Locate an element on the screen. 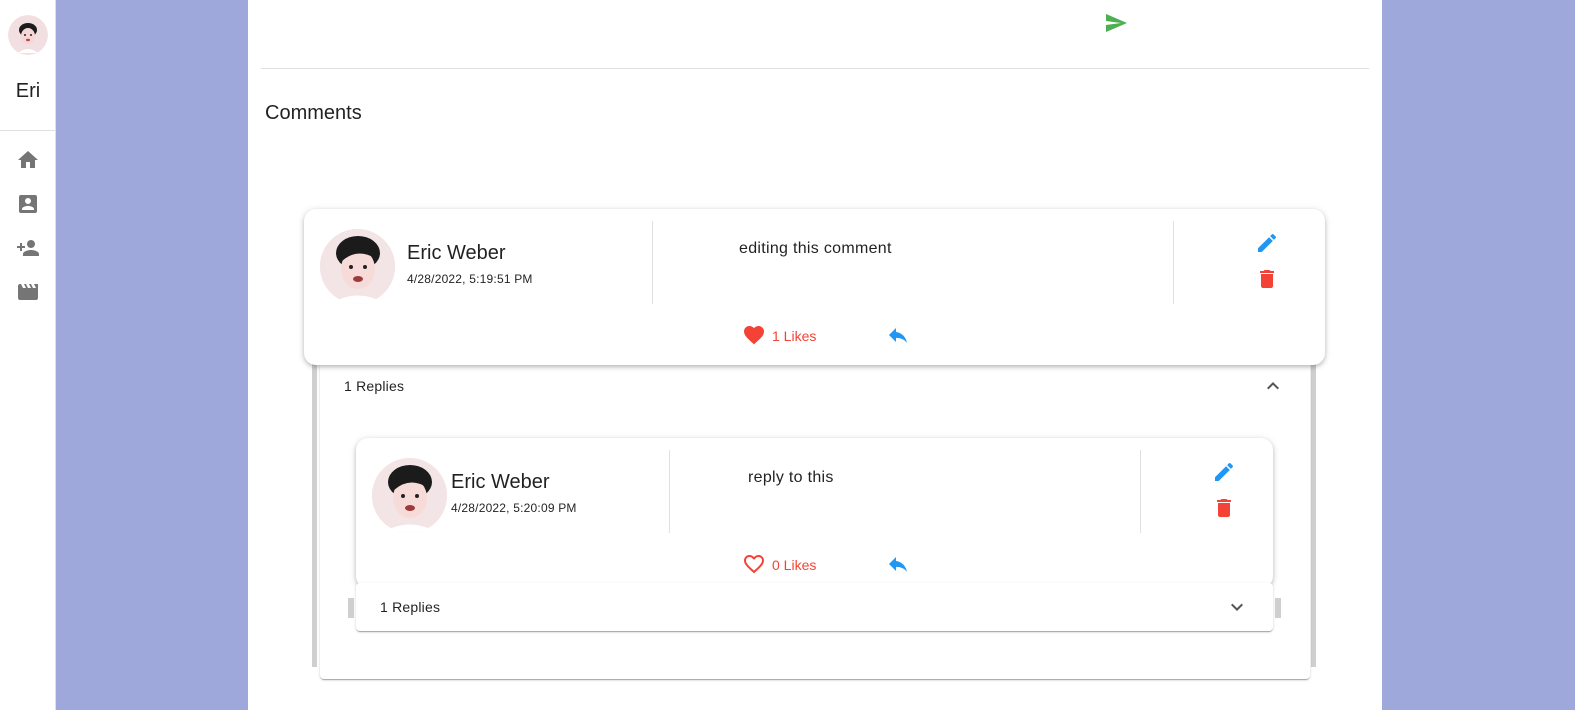 The height and width of the screenshot is (710, 1575). comment-likes: 1 Likes is located at coordinates (794, 336).